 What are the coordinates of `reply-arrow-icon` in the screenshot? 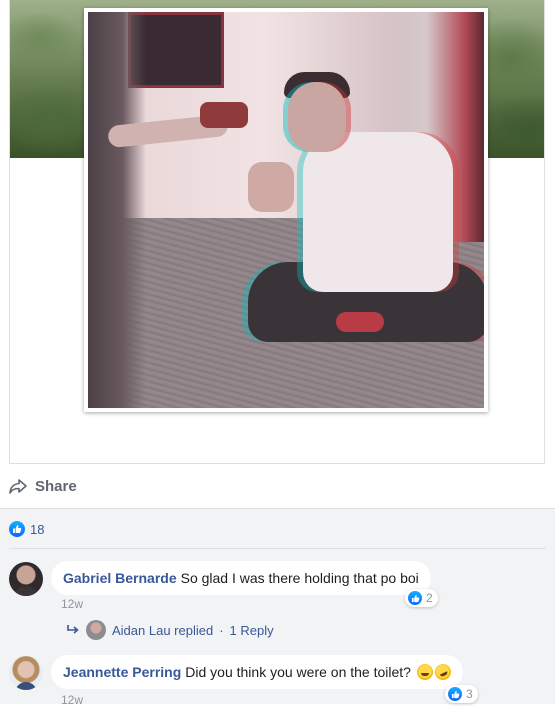 It's located at (73, 629).